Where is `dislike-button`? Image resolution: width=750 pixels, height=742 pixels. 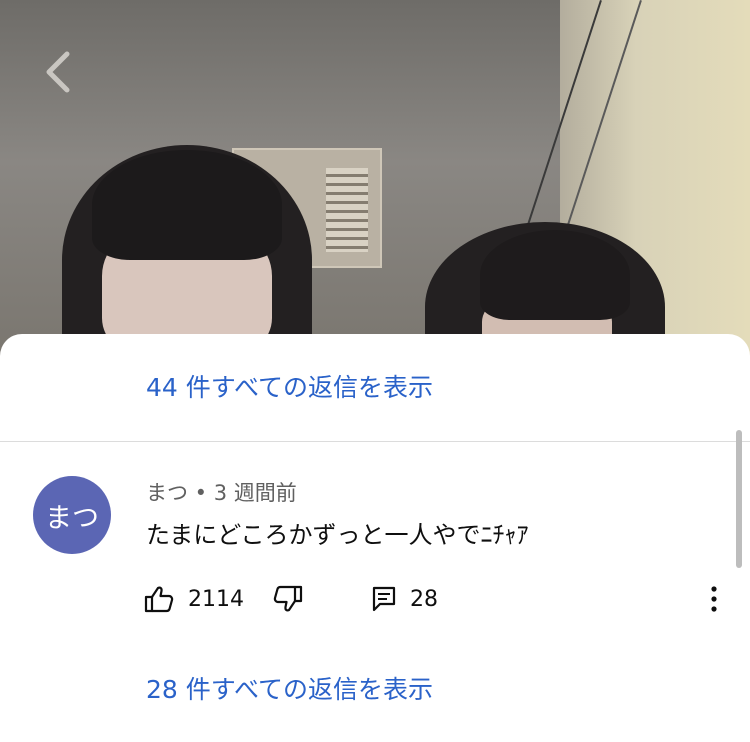 dislike-button is located at coordinates (288, 599).